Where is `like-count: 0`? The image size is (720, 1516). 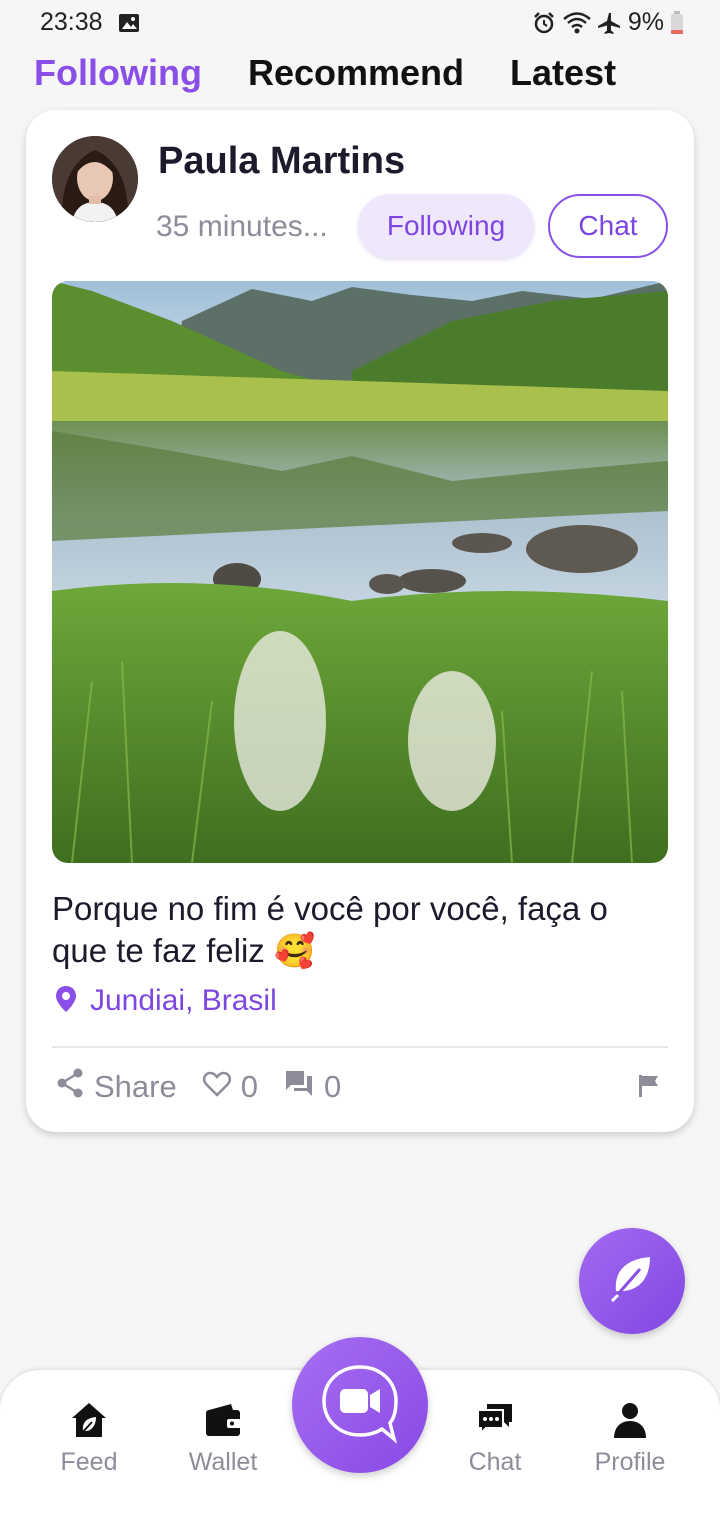 like-count: 0 is located at coordinates (249, 1086).